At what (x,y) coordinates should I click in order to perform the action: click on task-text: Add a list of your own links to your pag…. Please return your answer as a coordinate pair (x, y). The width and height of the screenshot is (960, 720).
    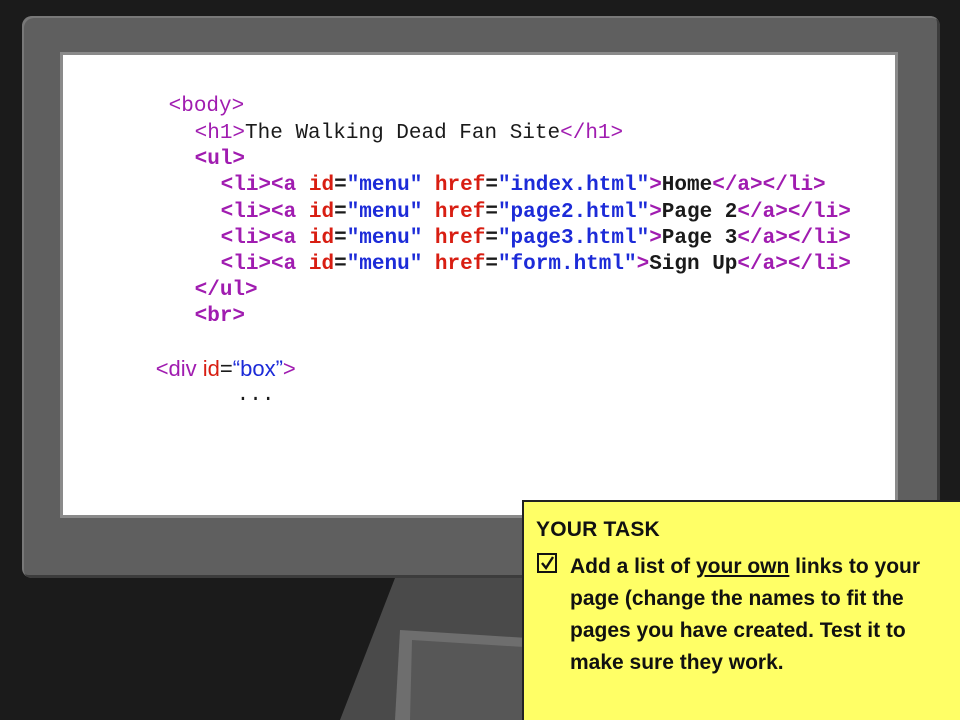
    Looking at the image, I should click on (763, 615).